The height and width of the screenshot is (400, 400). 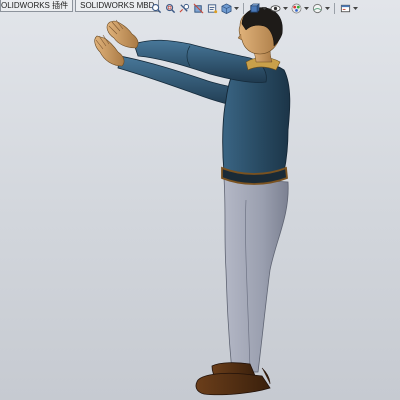 I want to click on display-style-button, so click(x=254, y=8).